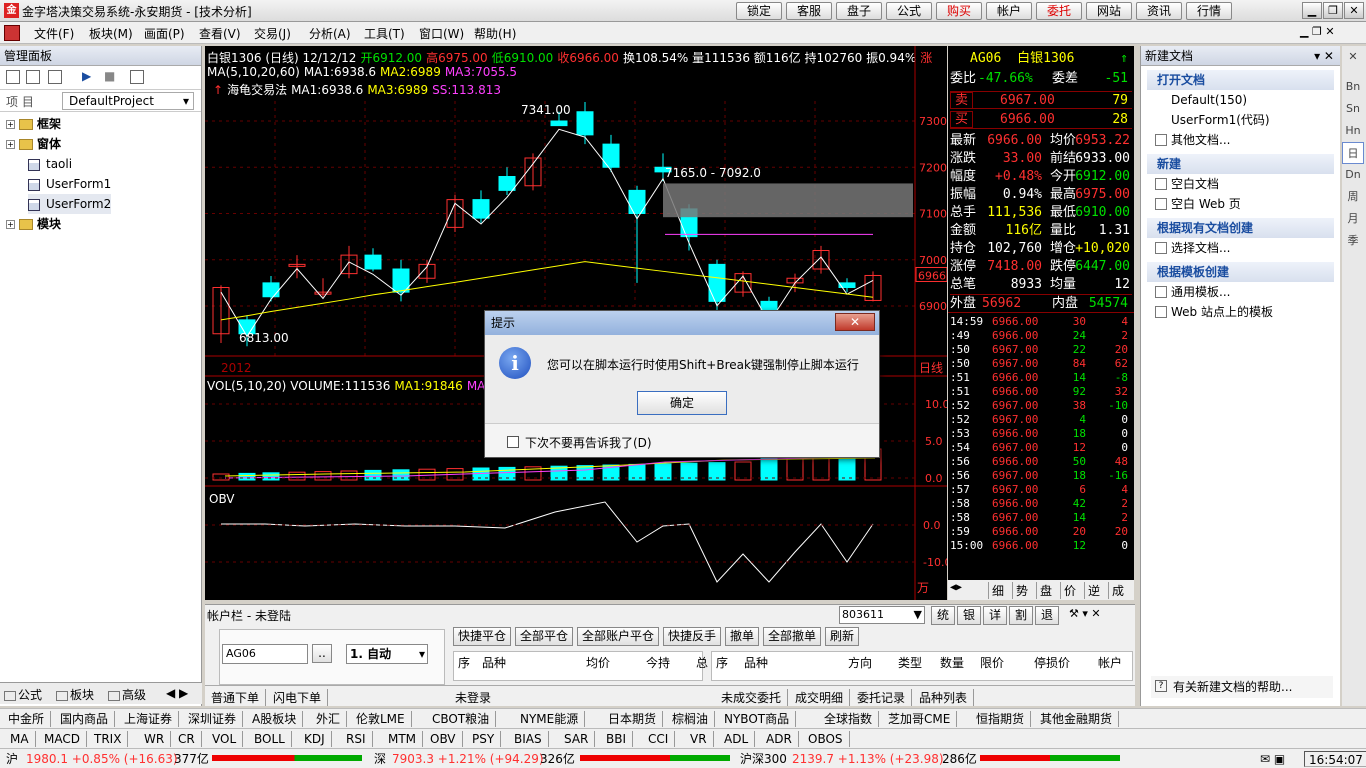  I want to click on action-button-1: 全部平仓, so click(544, 636).